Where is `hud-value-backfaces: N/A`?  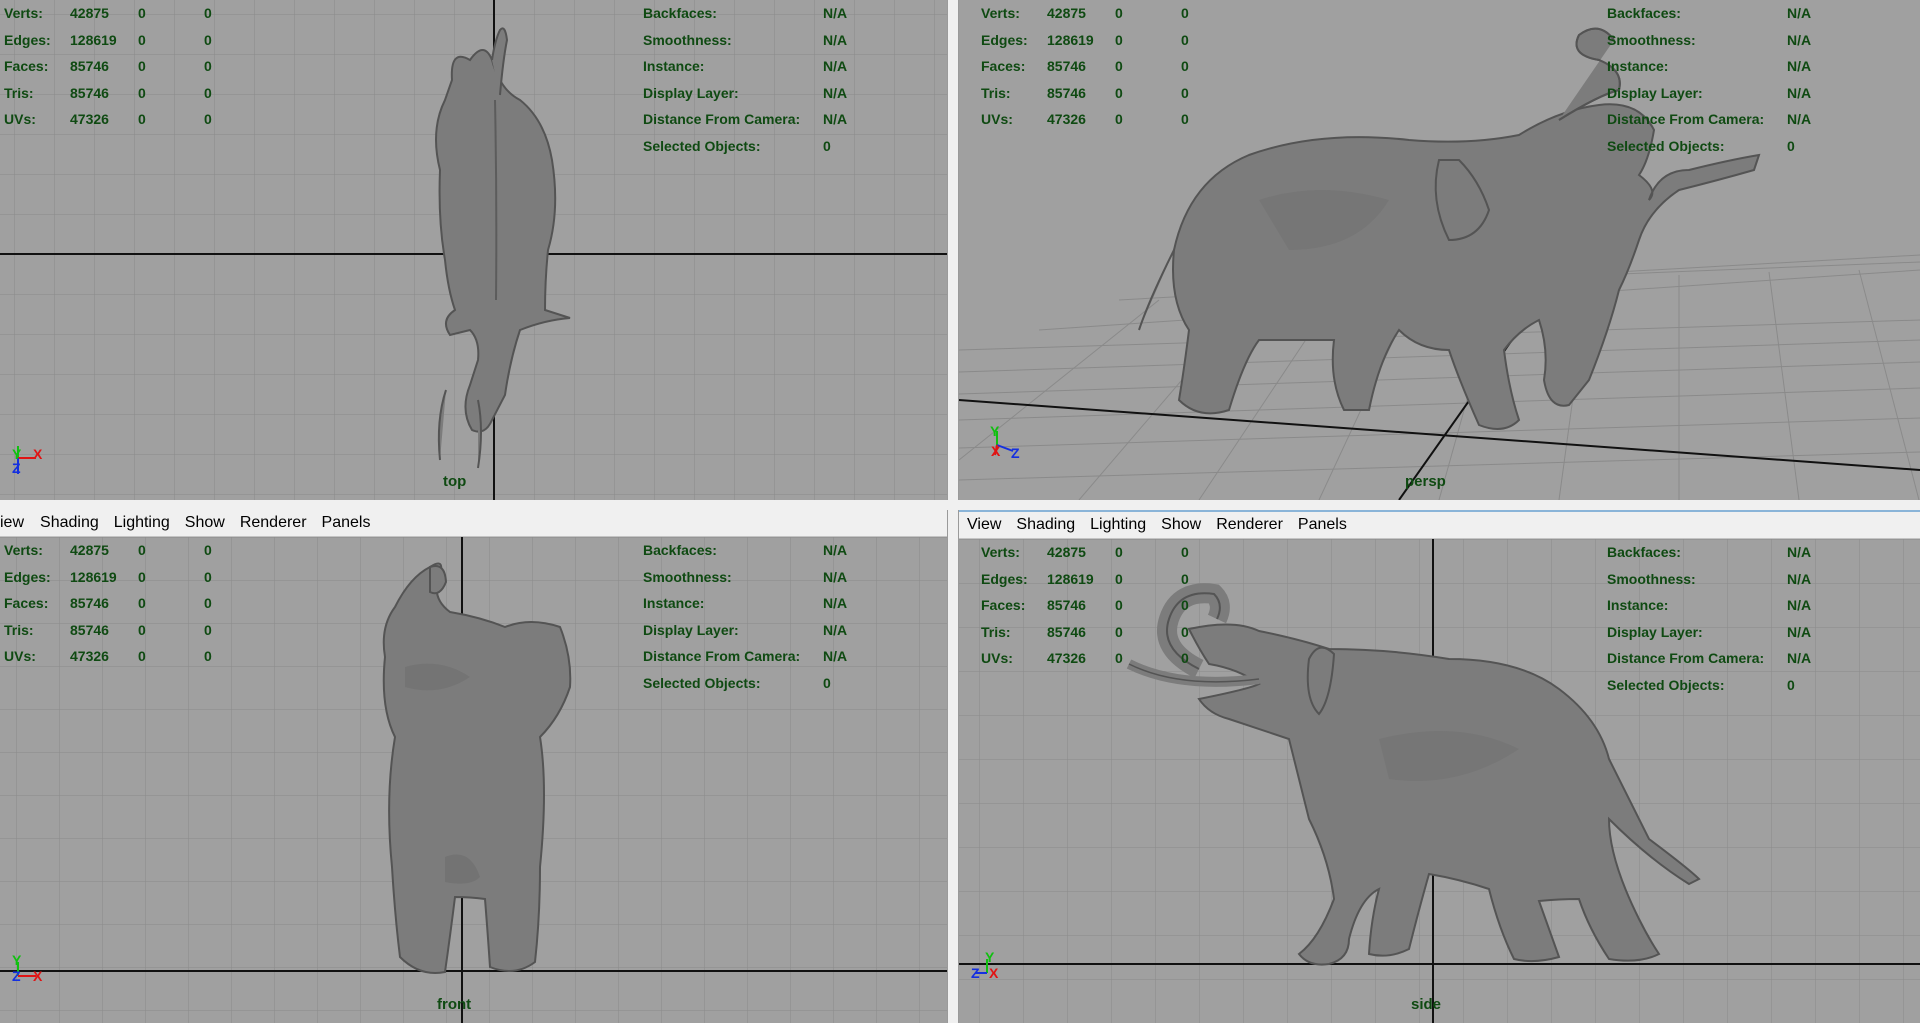
hud-value-backfaces: N/A is located at coordinates (835, 13).